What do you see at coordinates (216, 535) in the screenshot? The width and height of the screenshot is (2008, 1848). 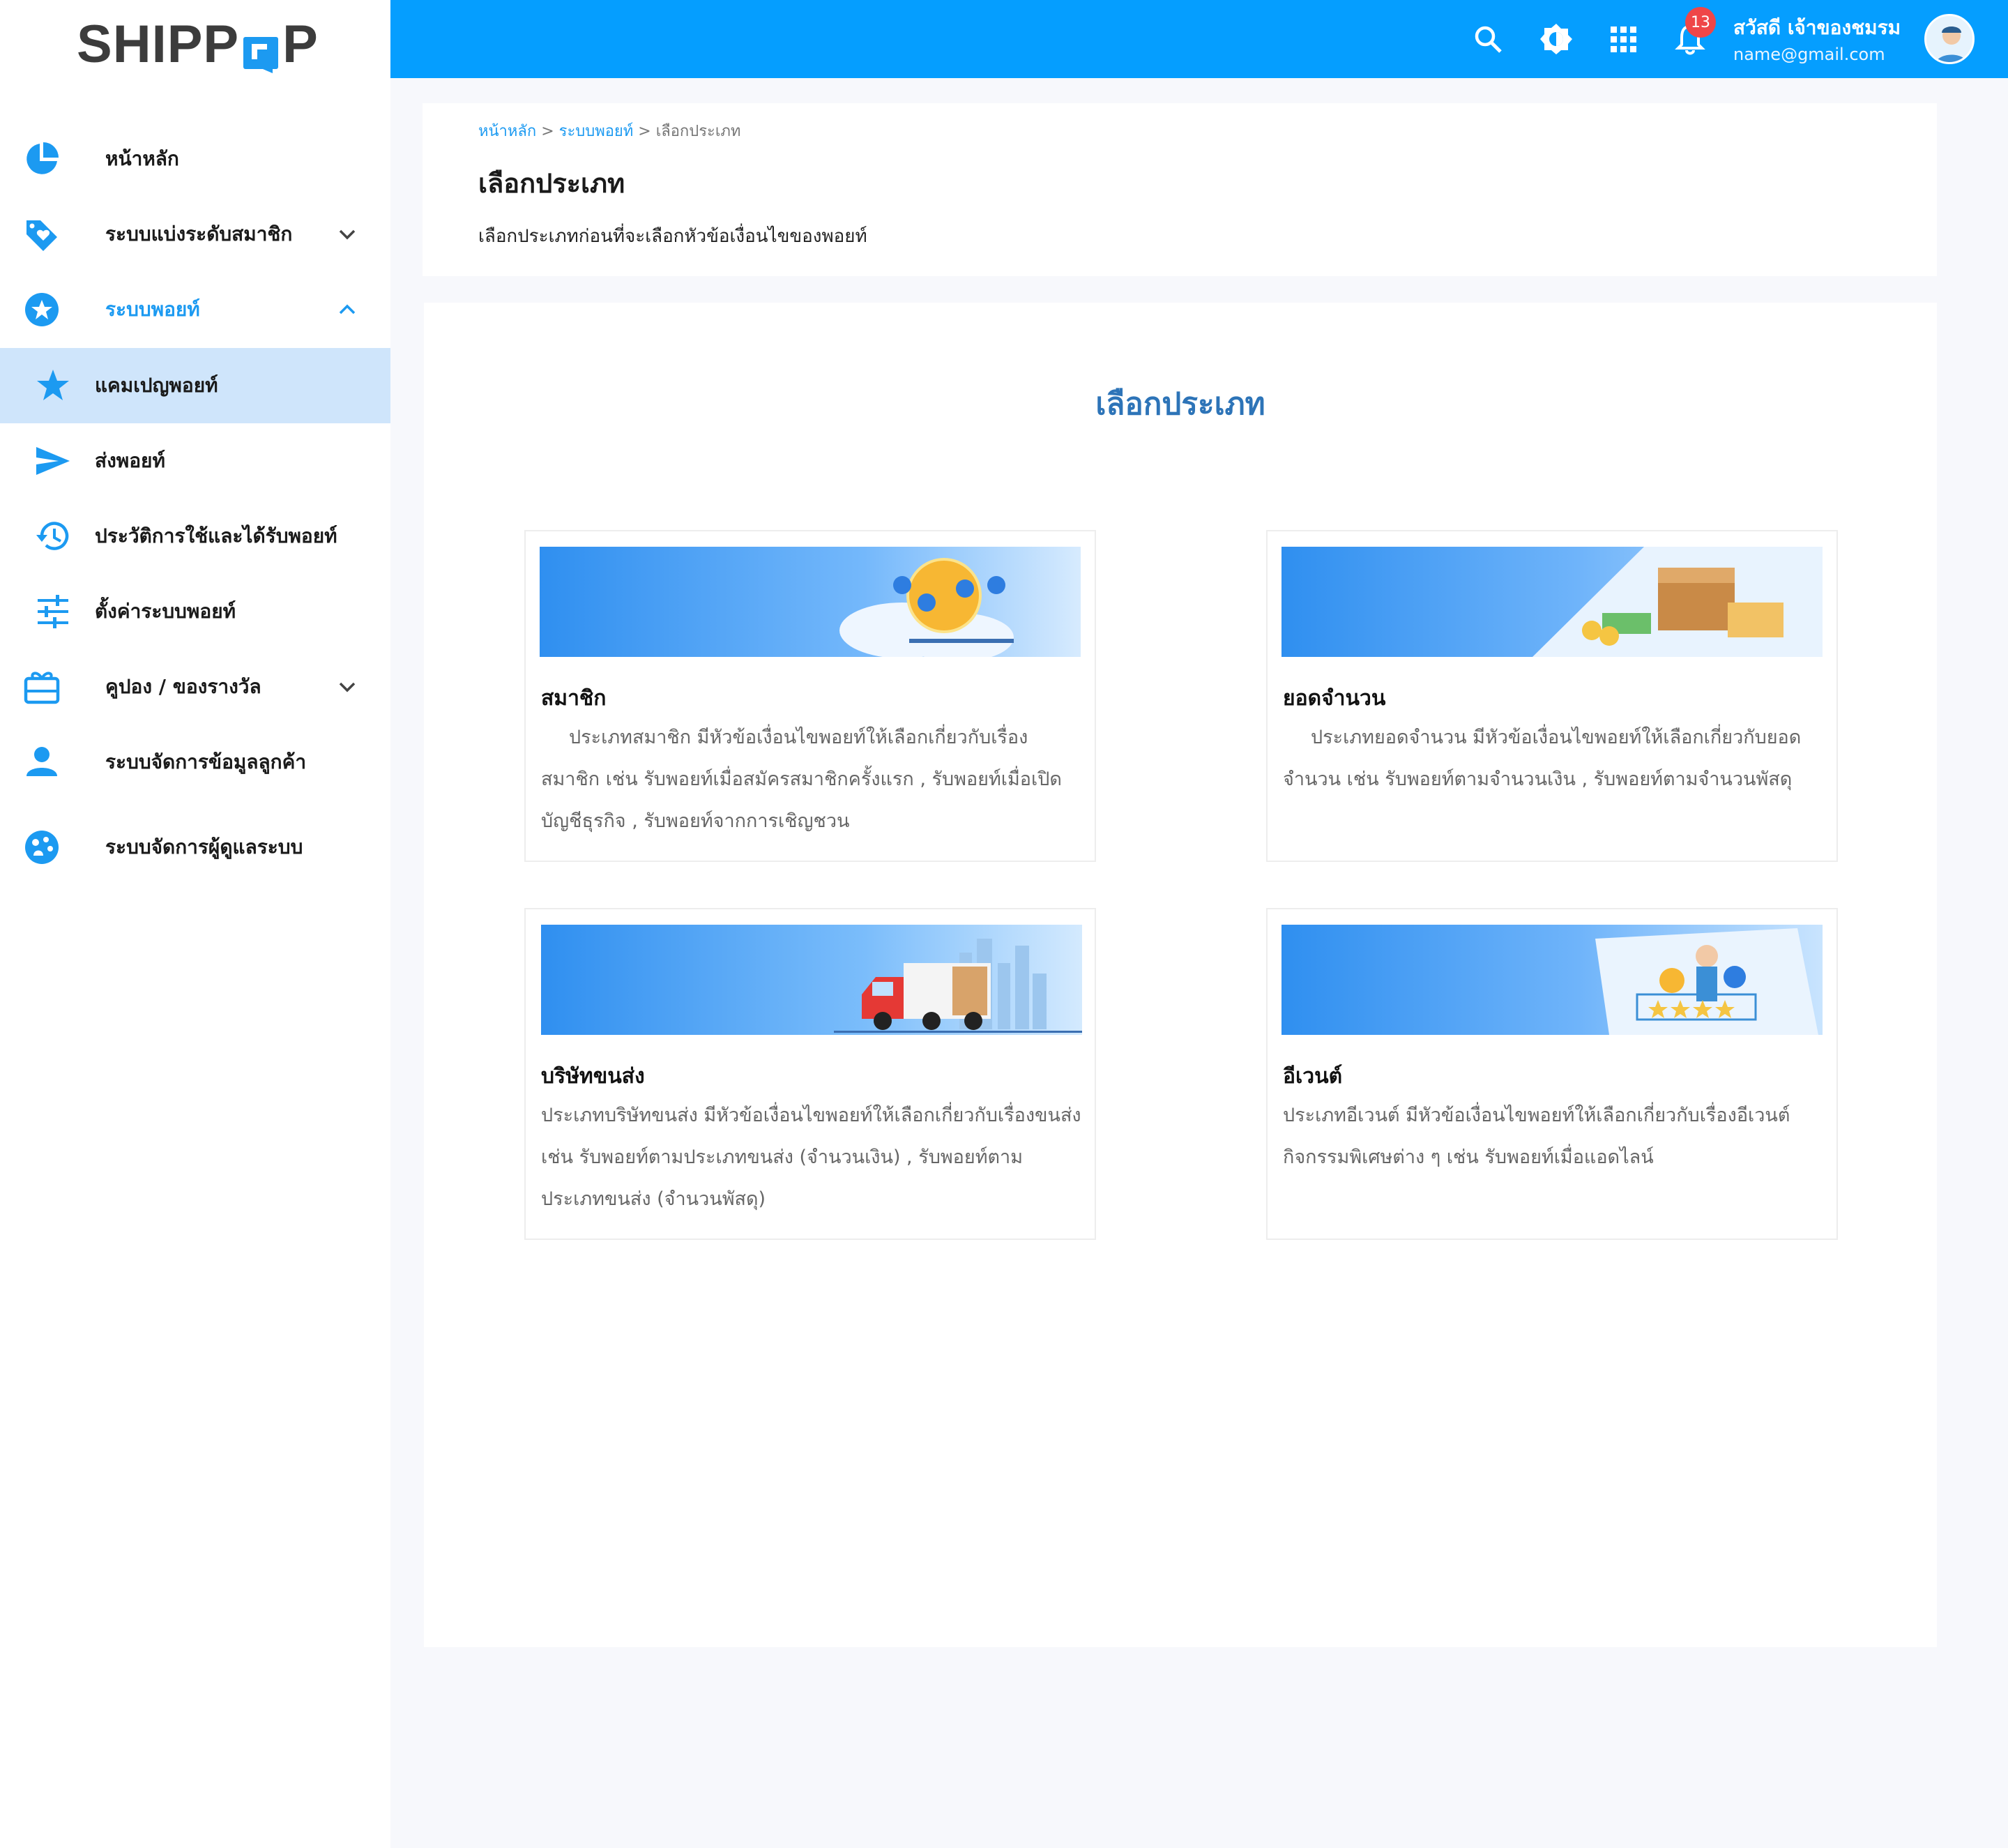 I see `sidebar-item-label: ประวัติการใช้และได้รับพอยท์` at bounding box center [216, 535].